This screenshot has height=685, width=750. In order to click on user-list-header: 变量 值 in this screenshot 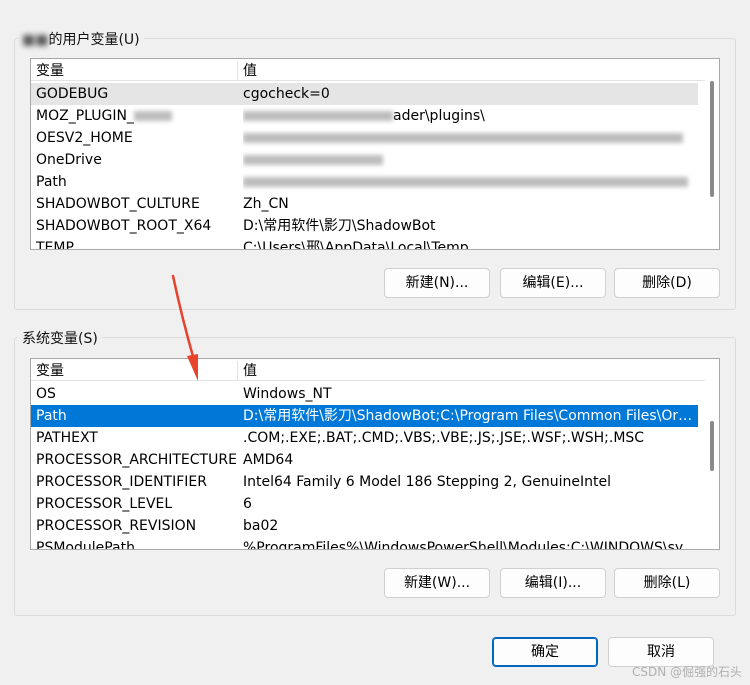, I will do `click(375, 70)`.